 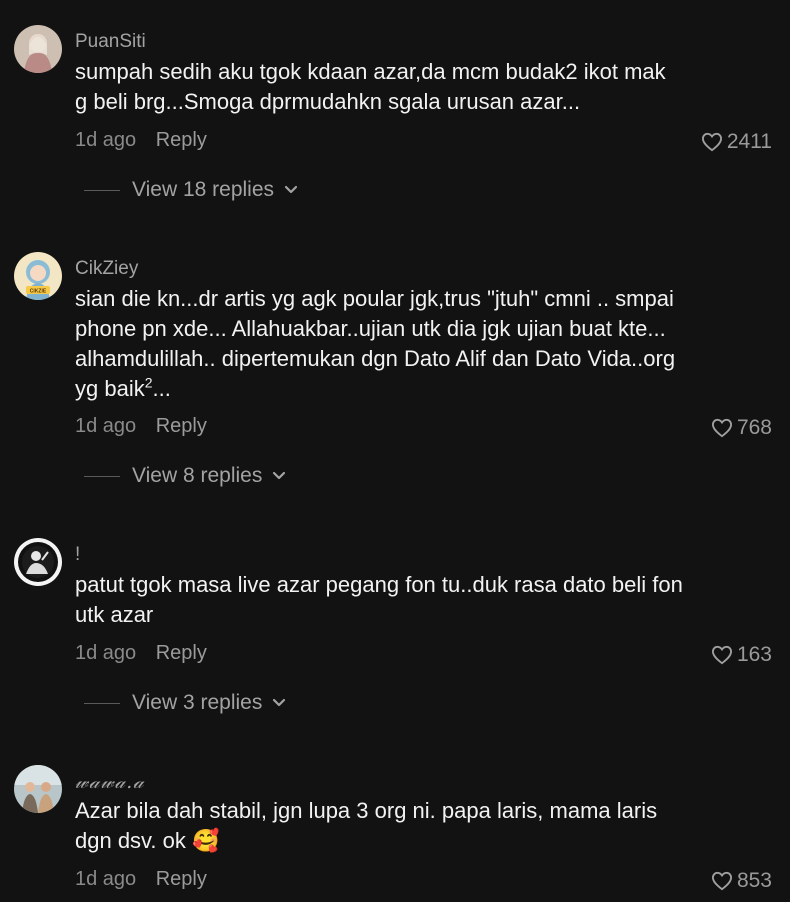 I want to click on like-button: 768, so click(x=741, y=428).